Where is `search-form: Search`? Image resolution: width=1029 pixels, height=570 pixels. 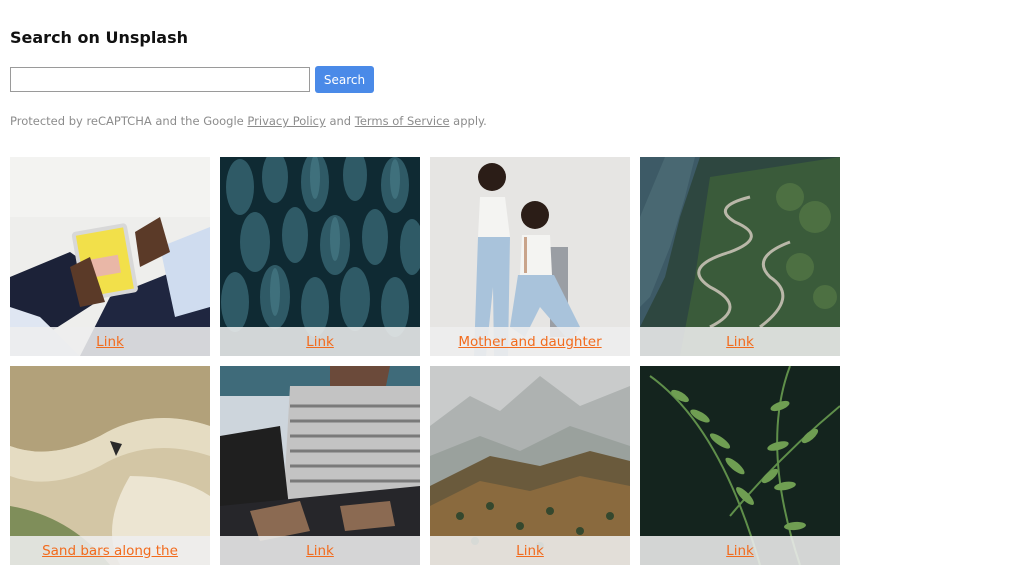 search-form: Search is located at coordinates (192, 79).